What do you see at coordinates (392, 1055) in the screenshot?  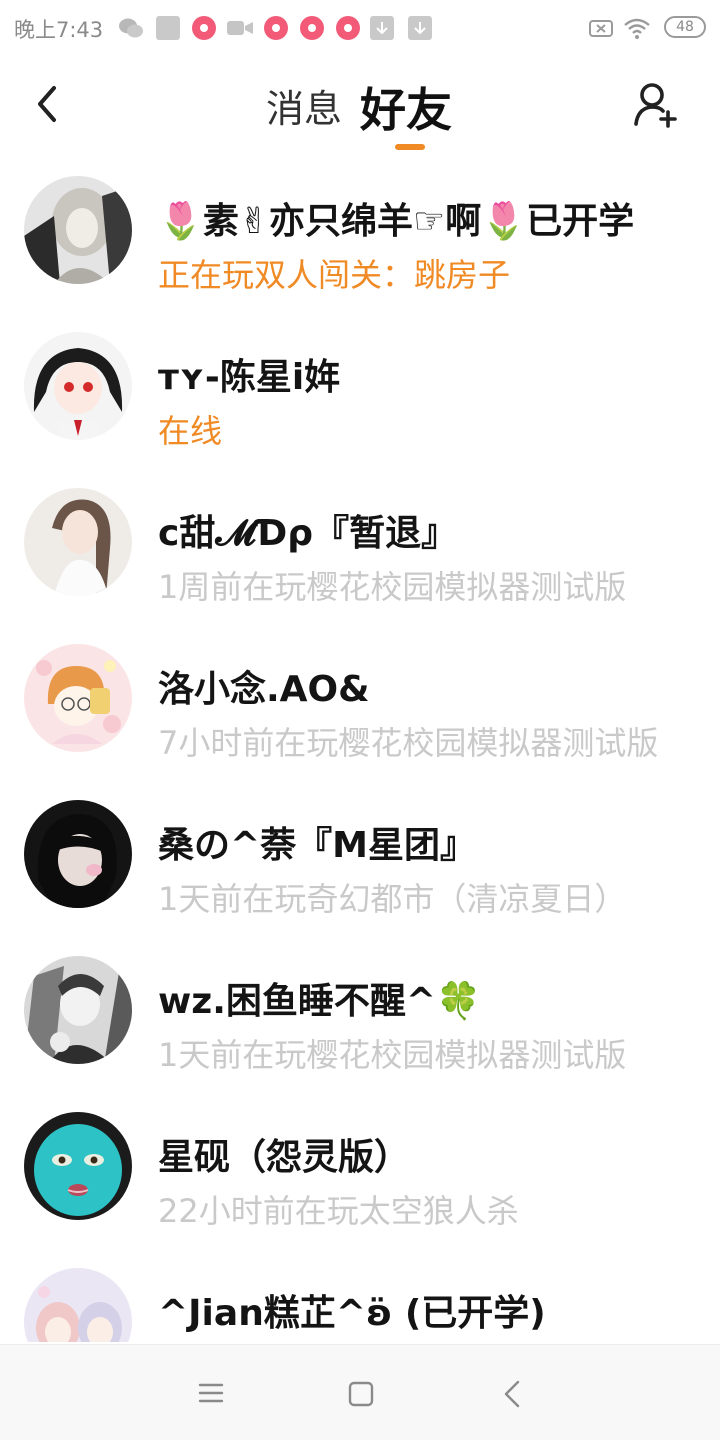 I see `friend-status: 1天前在玩樱花校园模拟器测试版` at bounding box center [392, 1055].